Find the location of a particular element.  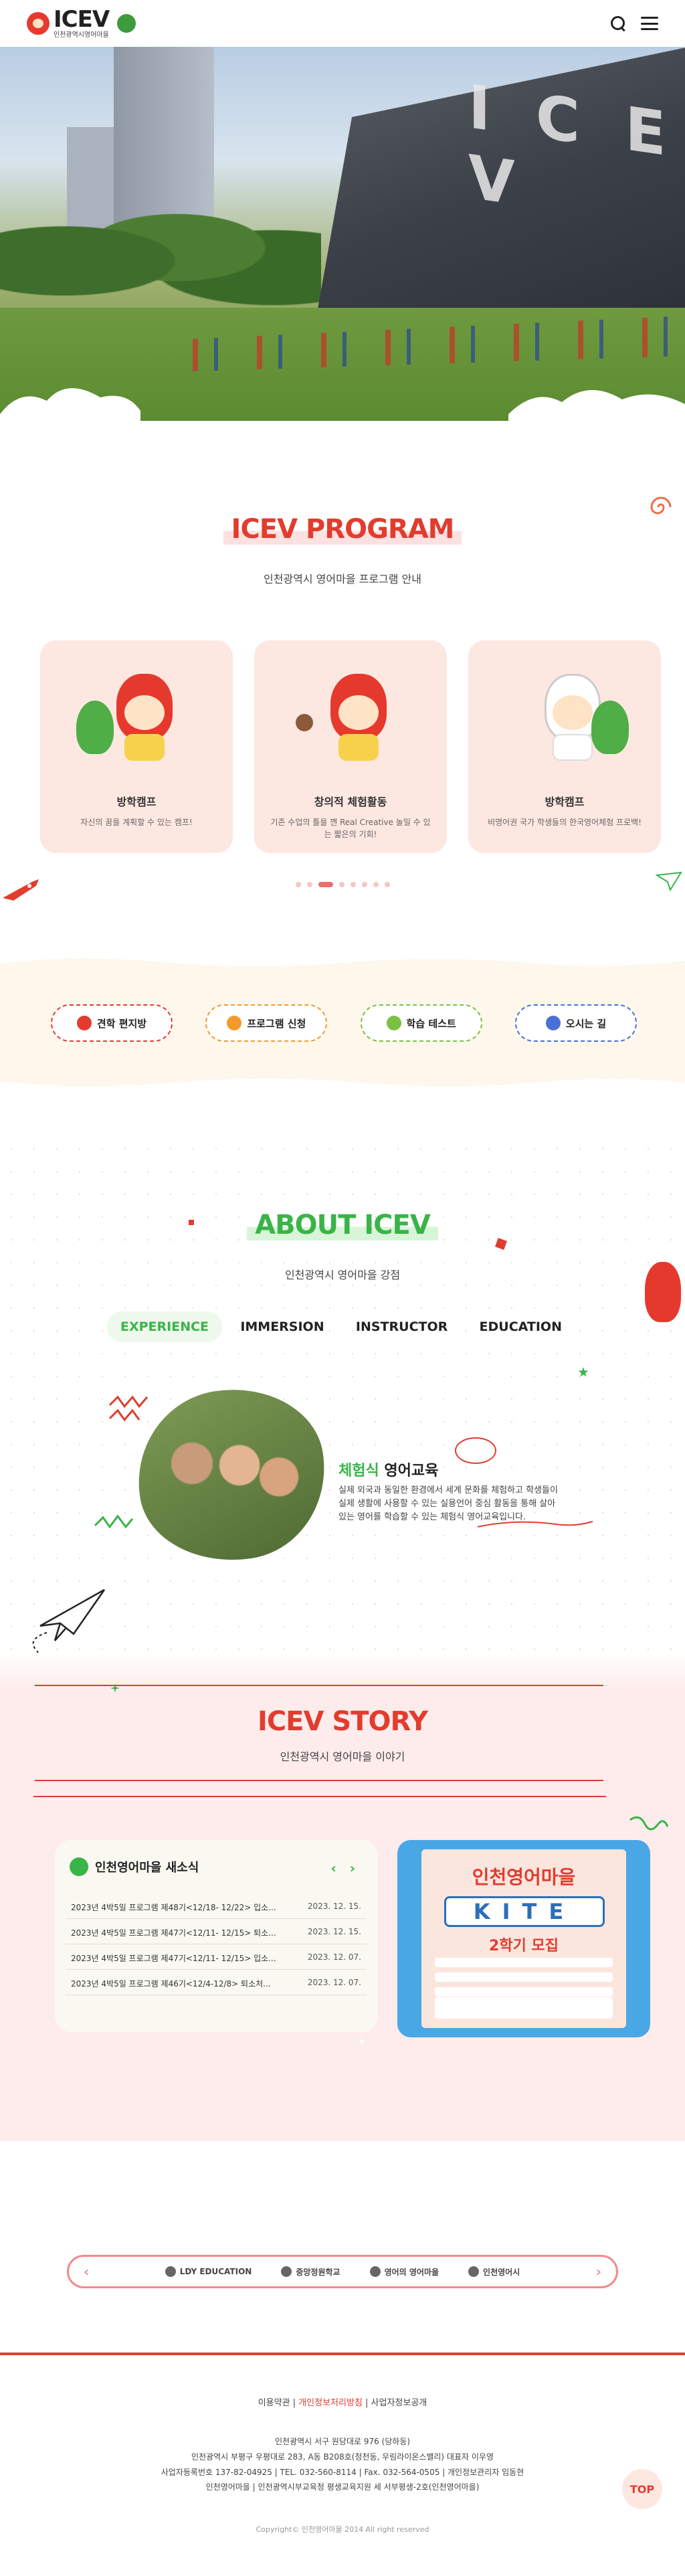

site-logo: ICEV 인천광역시영어마을 is located at coordinates (81, 23).